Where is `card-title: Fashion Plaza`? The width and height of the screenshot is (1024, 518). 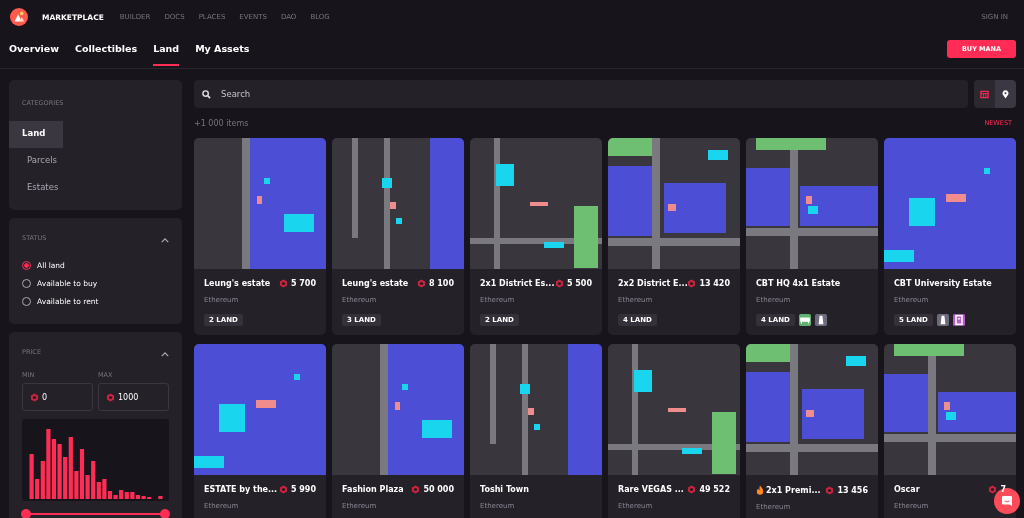 card-title: Fashion Plaza is located at coordinates (373, 489).